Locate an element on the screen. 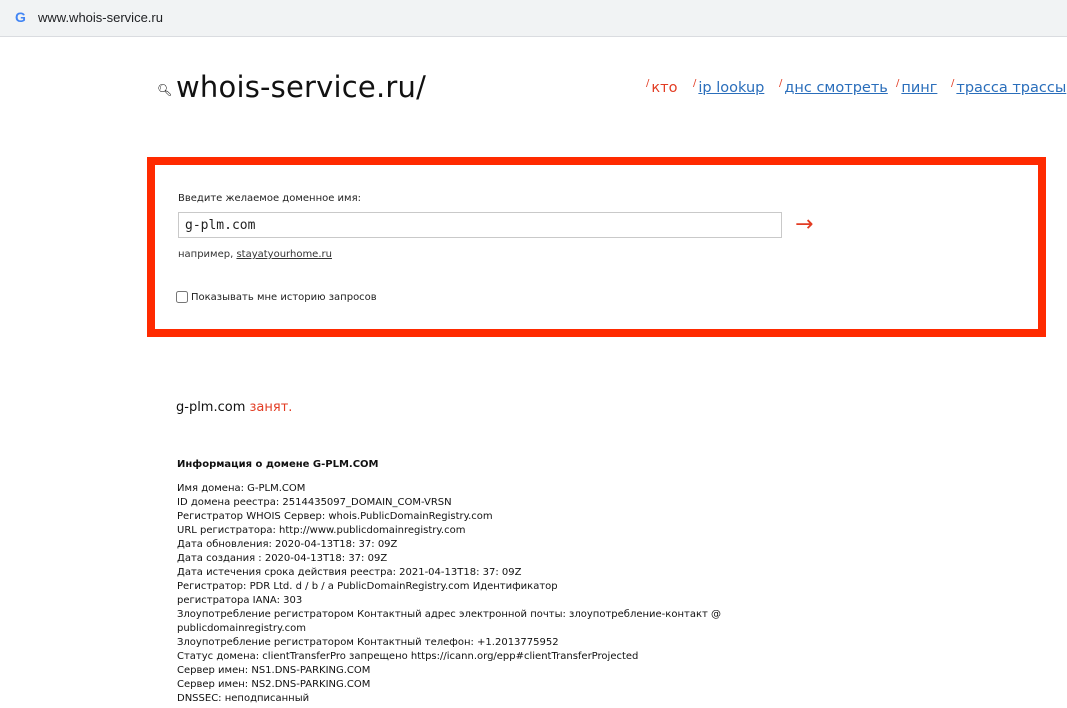 This screenshot has width=1067, height=708. domain-input is located at coordinates (480, 225).